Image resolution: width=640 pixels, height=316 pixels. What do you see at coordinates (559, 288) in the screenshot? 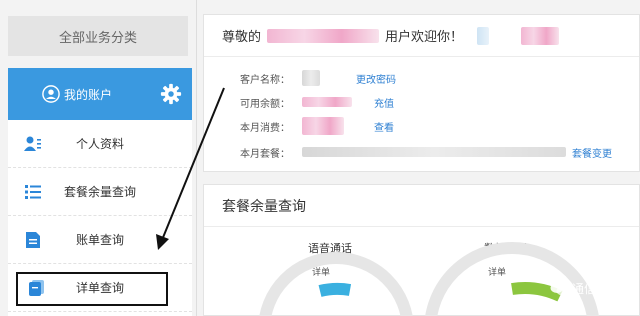
I see `wechat-icon` at bounding box center [559, 288].